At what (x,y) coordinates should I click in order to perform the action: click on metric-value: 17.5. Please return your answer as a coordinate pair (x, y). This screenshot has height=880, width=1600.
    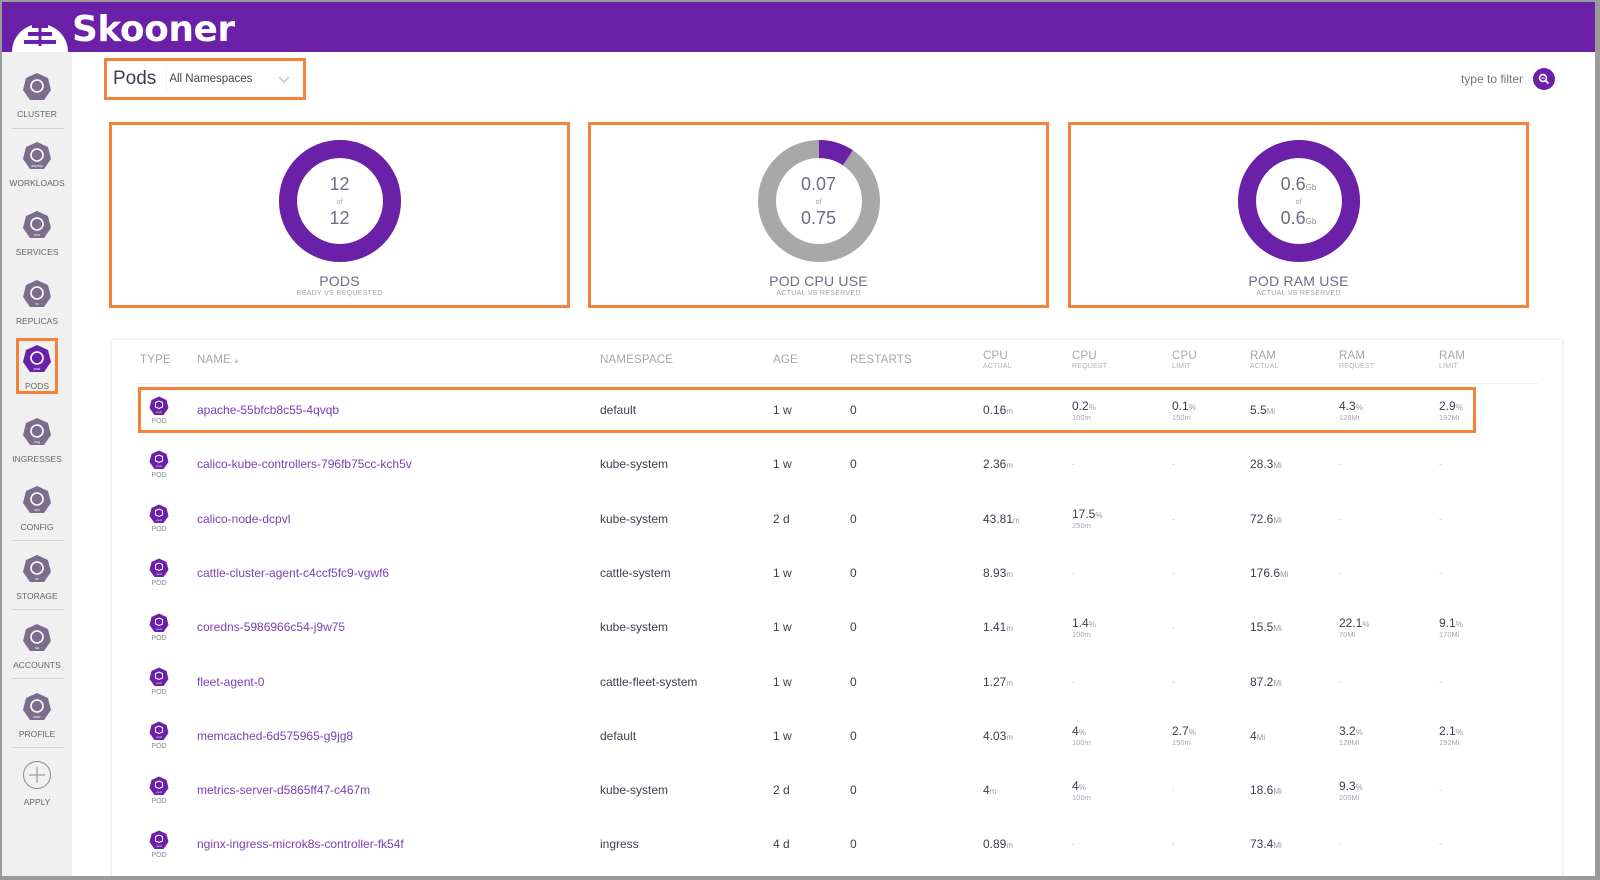
    Looking at the image, I should click on (1084, 514).